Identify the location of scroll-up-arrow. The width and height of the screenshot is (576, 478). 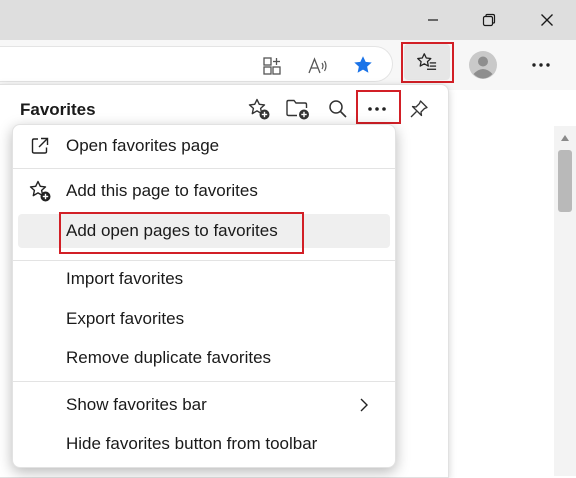
(565, 138).